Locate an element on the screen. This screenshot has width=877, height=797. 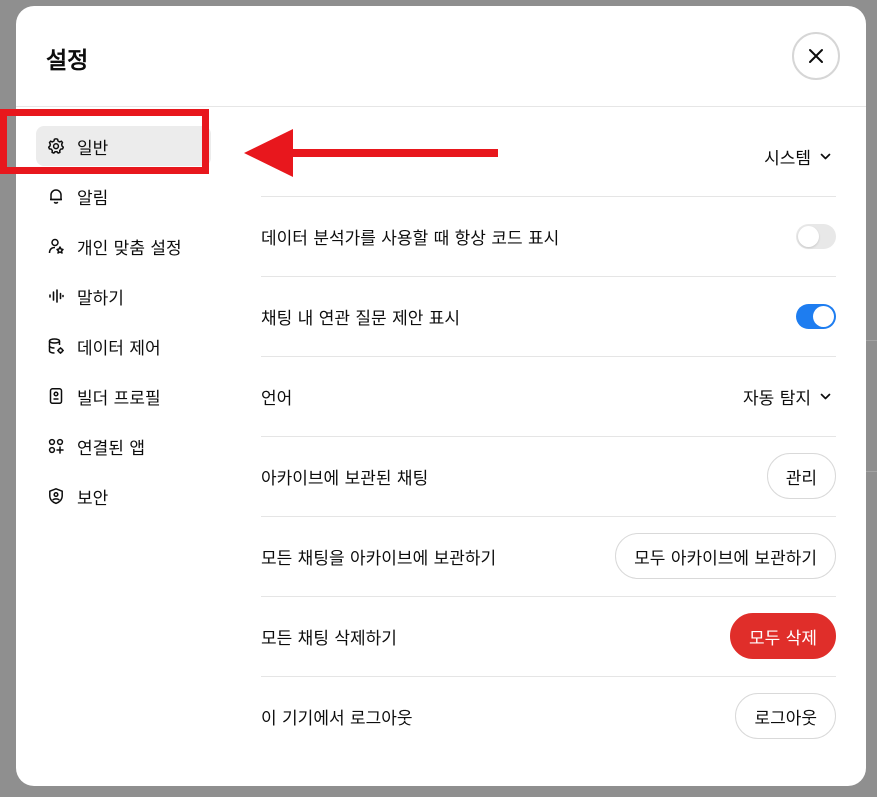
sidebar-item-label: 말하기 is located at coordinates (100, 298).